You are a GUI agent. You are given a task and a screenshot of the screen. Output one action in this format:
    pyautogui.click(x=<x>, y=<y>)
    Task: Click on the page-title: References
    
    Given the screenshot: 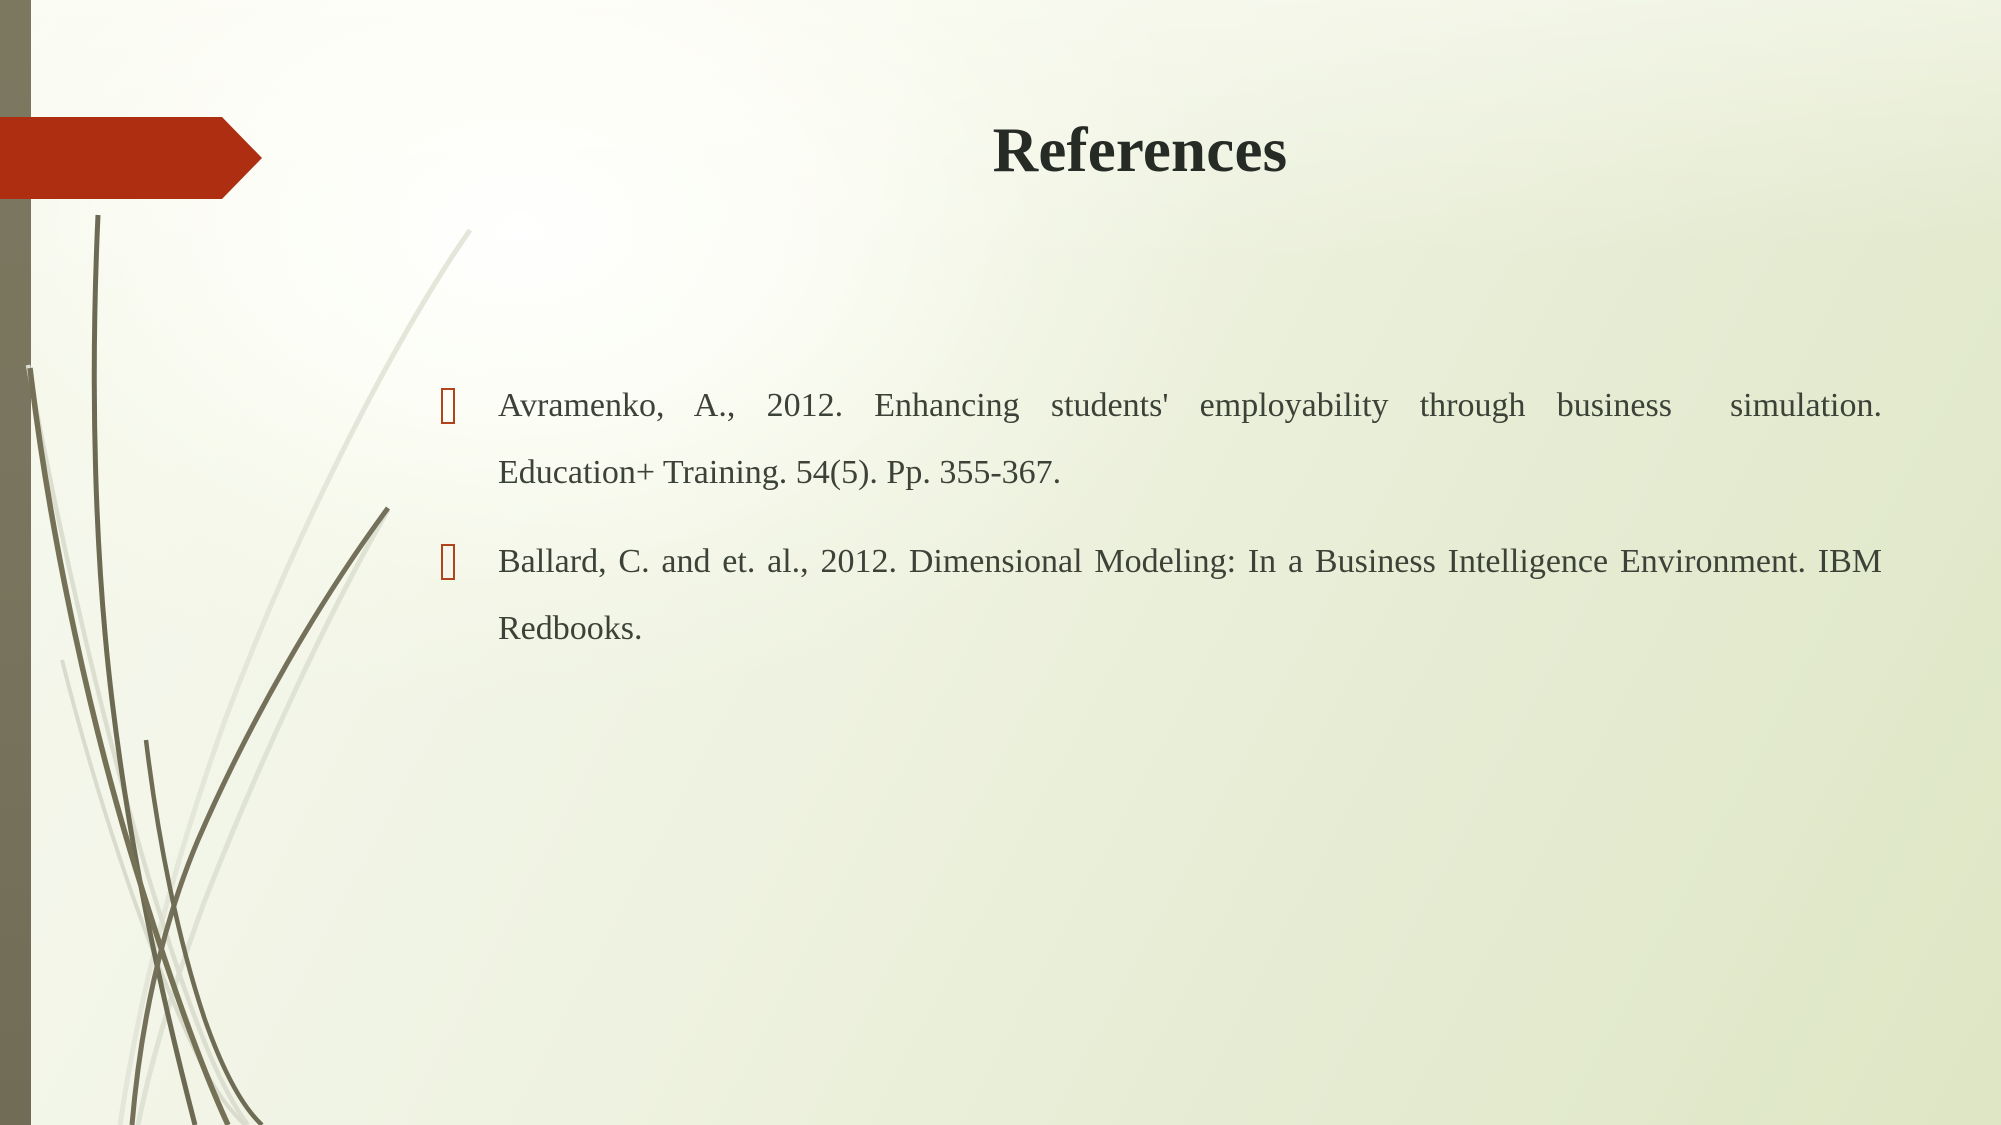 What is the action you would take?
    pyautogui.click(x=1140, y=150)
    